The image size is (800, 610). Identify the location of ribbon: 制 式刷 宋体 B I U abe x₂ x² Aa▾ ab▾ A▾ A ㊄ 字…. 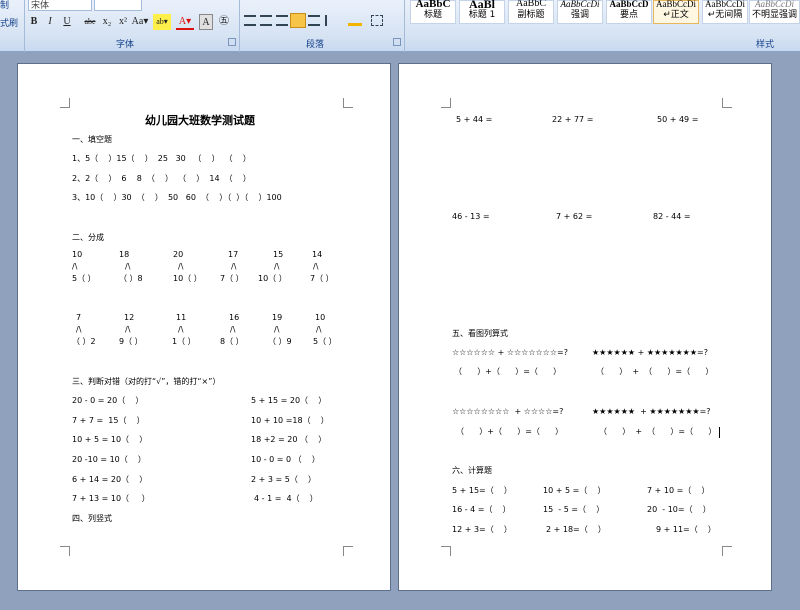
(400, 26).